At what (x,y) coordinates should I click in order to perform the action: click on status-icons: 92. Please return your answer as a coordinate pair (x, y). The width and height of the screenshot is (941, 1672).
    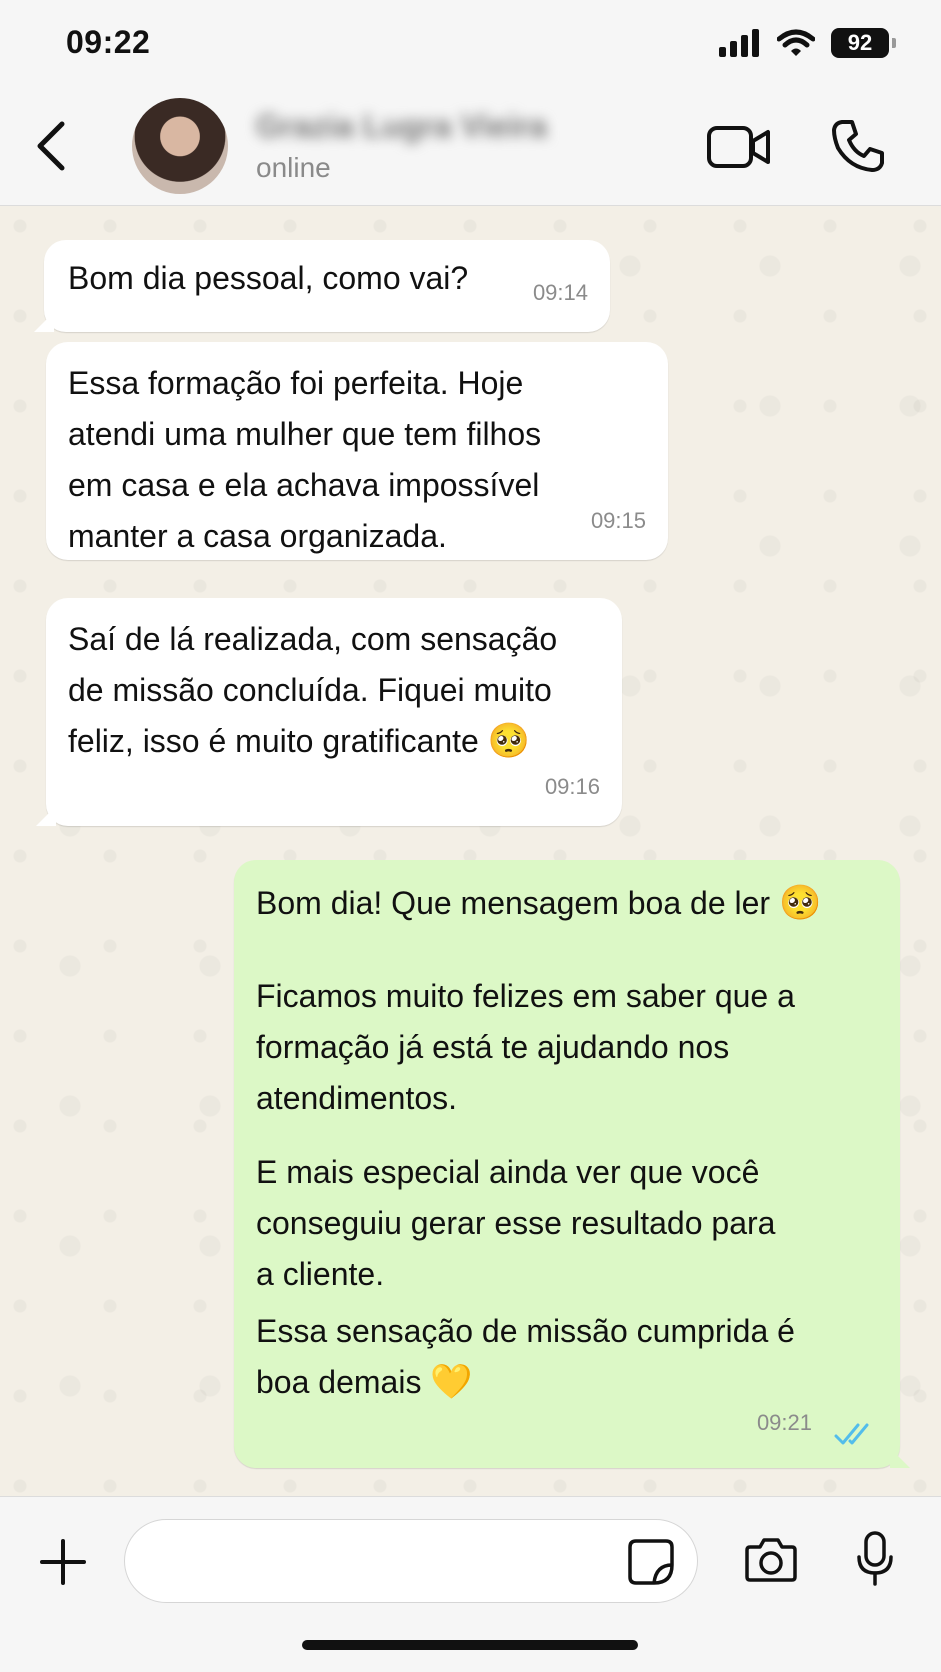
    Looking at the image, I should click on (807, 43).